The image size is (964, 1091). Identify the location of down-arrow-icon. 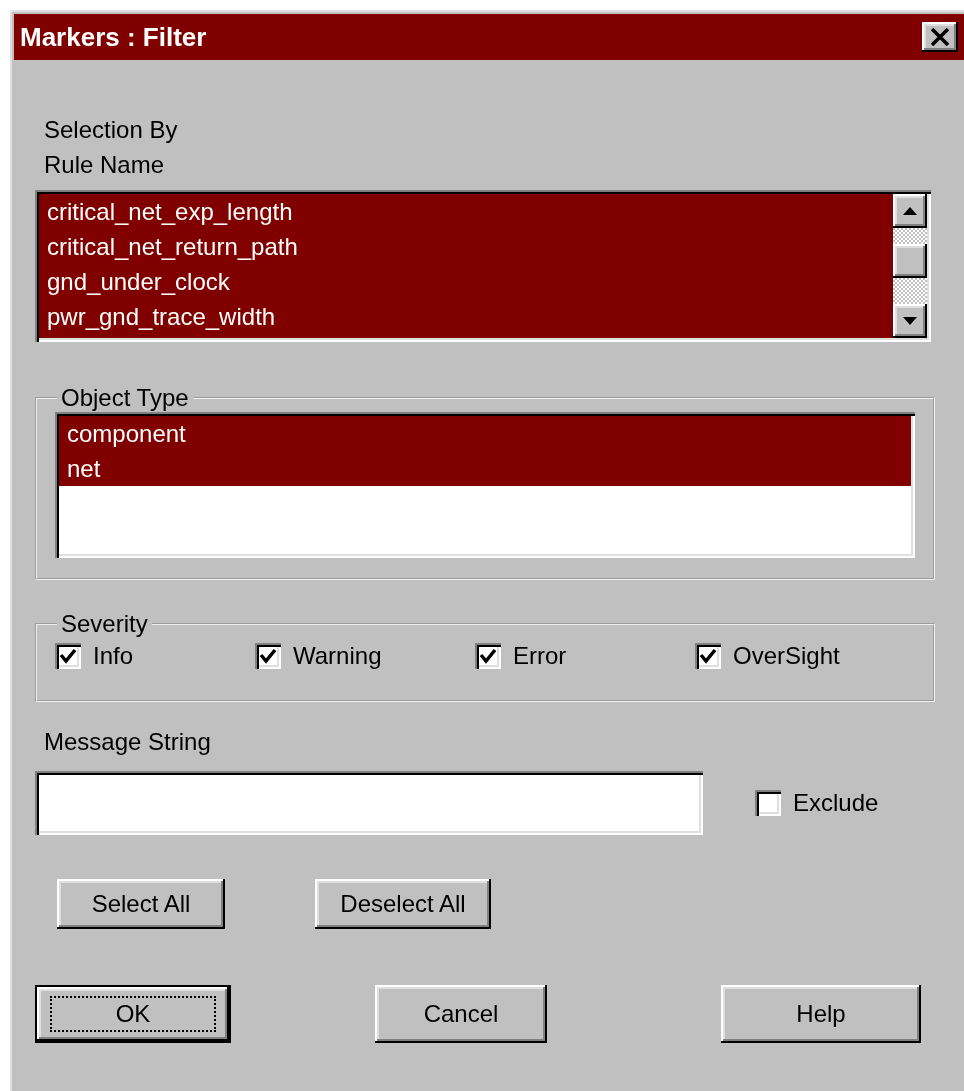
(910, 321).